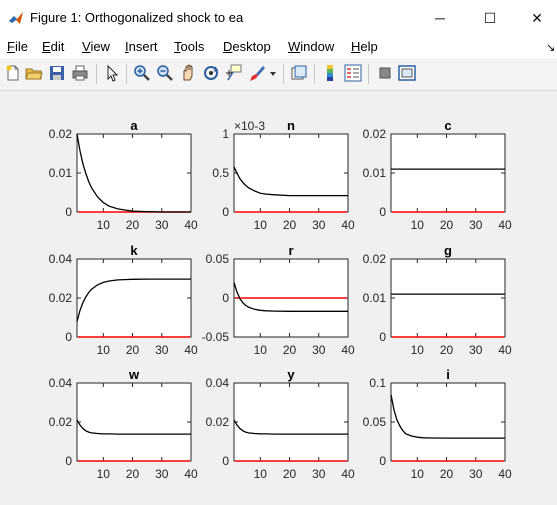 This screenshot has width=557, height=505. What do you see at coordinates (249, 126) in the screenshot?
I see `exponent-label: ×10-3` at bounding box center [249, 126].